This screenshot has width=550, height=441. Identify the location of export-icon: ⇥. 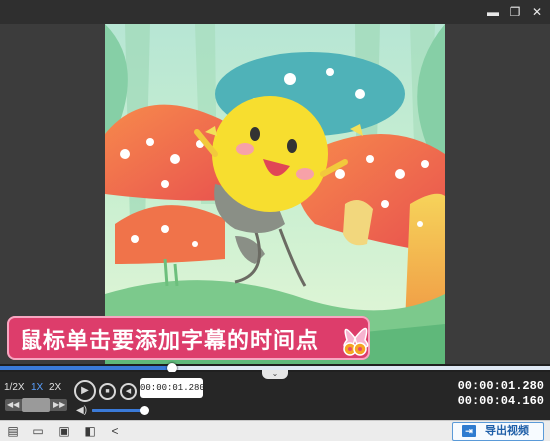
(469, 431).